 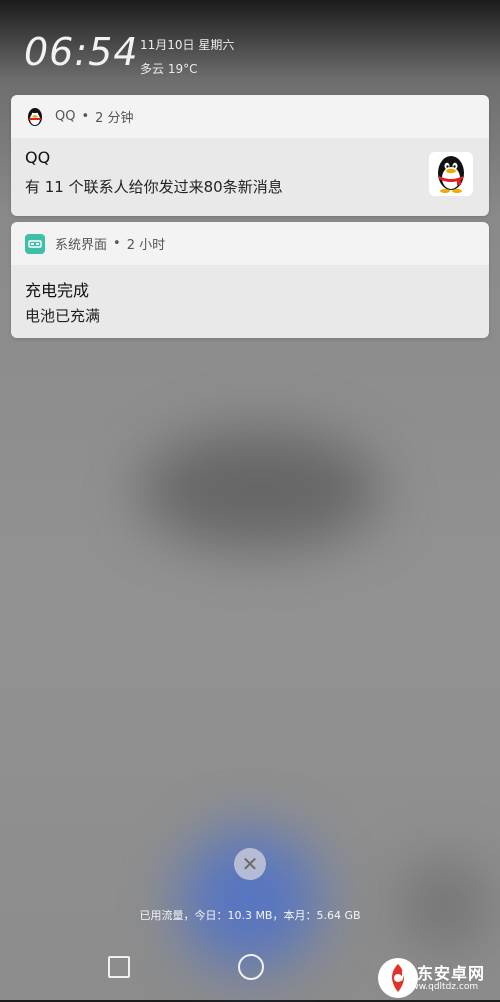 I want to click on notification-title: QQ, so click(x=38, y=157).